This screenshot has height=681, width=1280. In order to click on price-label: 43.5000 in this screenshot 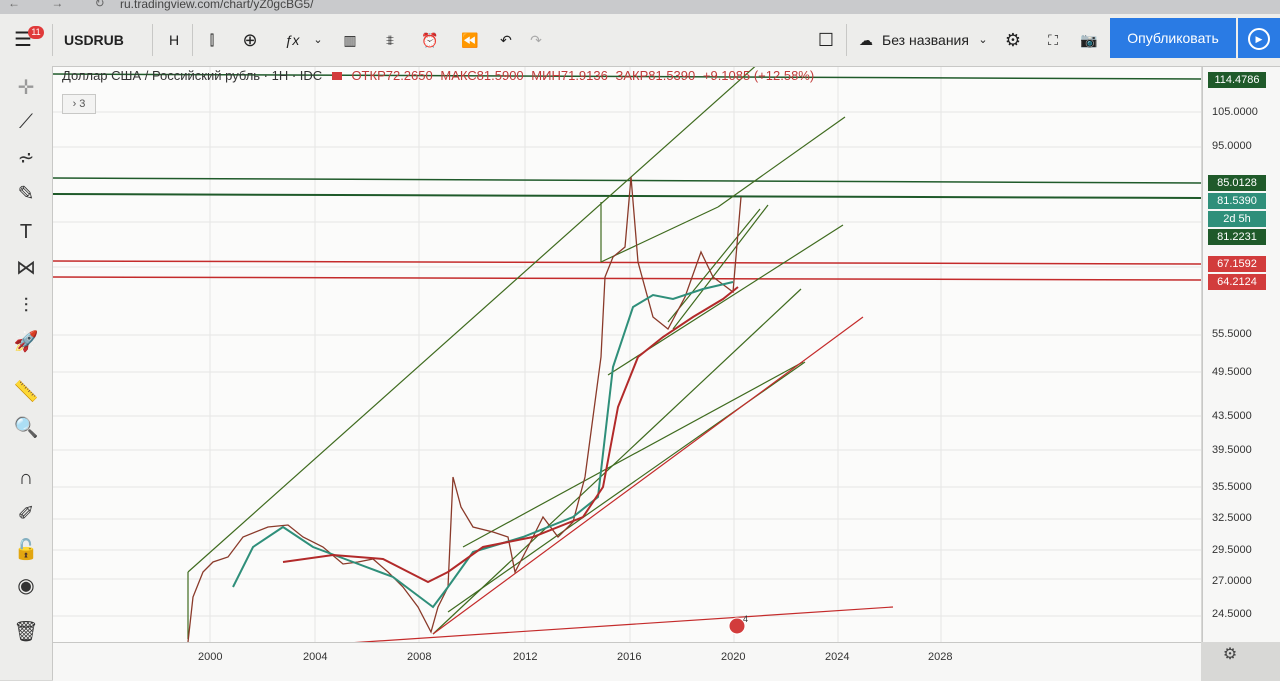, I will do `click(1232, 416)`.